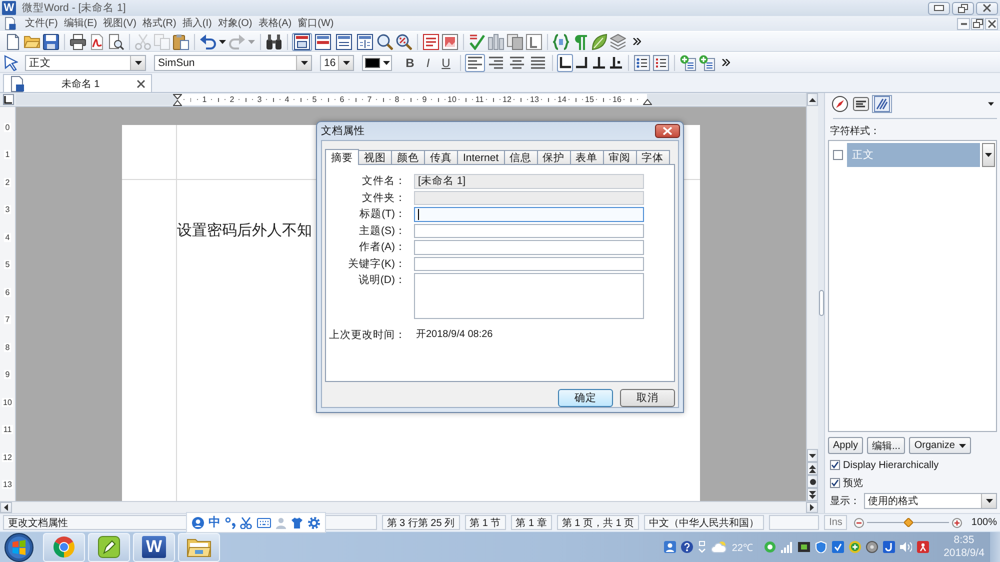 The height and width of the screenshot is (562, 1000). Describe the element at coordinates (408, 157) in the screenshot. I see `dialog-tab: 颜色` at that location.